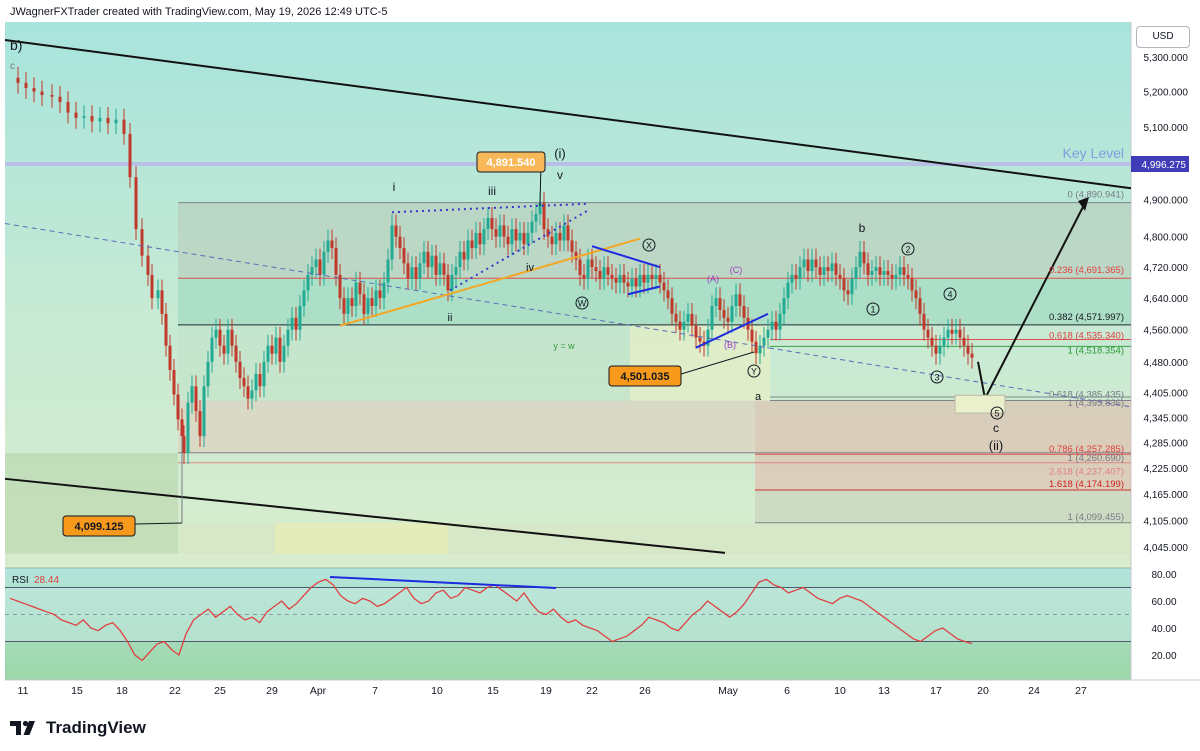 The height and width of the screenshot is (751, 1200). What do you see at coordinates (1166, 268) in the screenshot?
I see `y-tick-label: 4,720.000` at bounding box center [1166, 268].